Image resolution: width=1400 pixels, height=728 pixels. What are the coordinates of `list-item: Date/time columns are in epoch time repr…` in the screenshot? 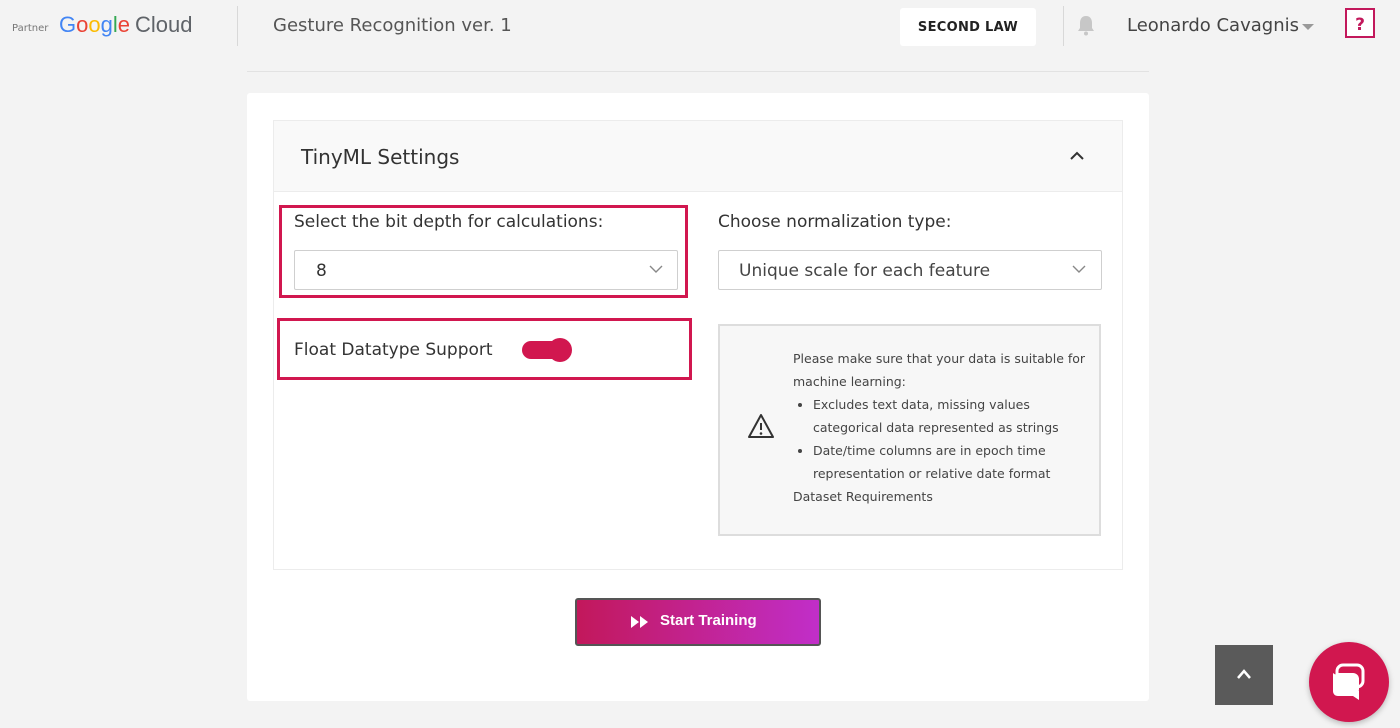 It's located at (953, 462).